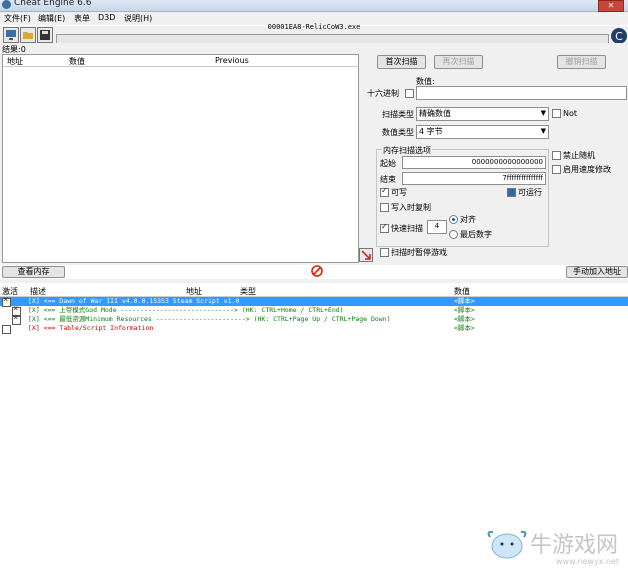  I want to click on cow-mascot-icon, so click(507, 544).